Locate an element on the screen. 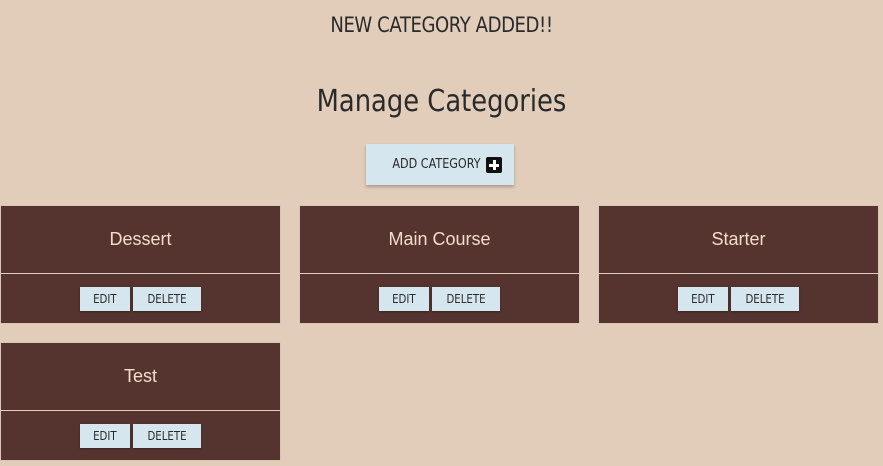  page-title: Manage Categories is located at coordinates (441, 101).